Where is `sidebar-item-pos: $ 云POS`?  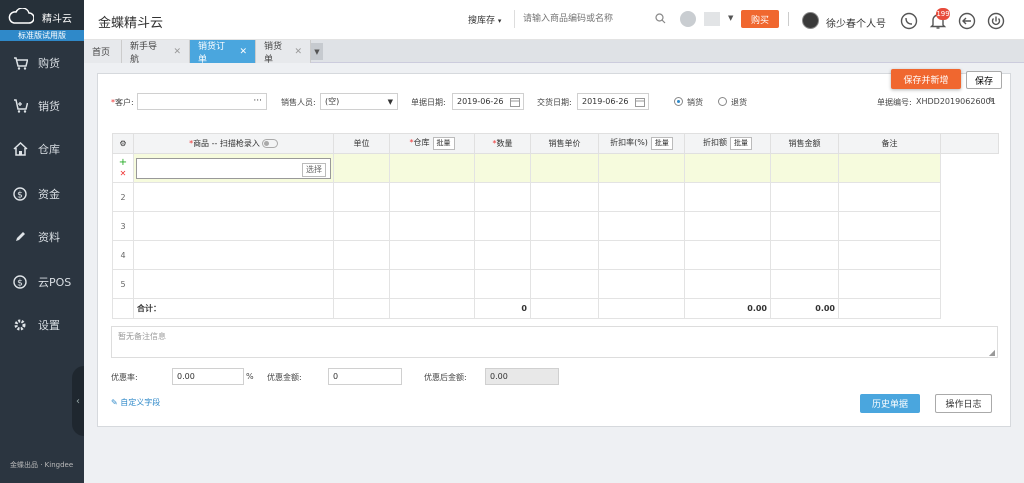 sidebar-item-pos: $ 云POS is located at coordinates (42, 282).